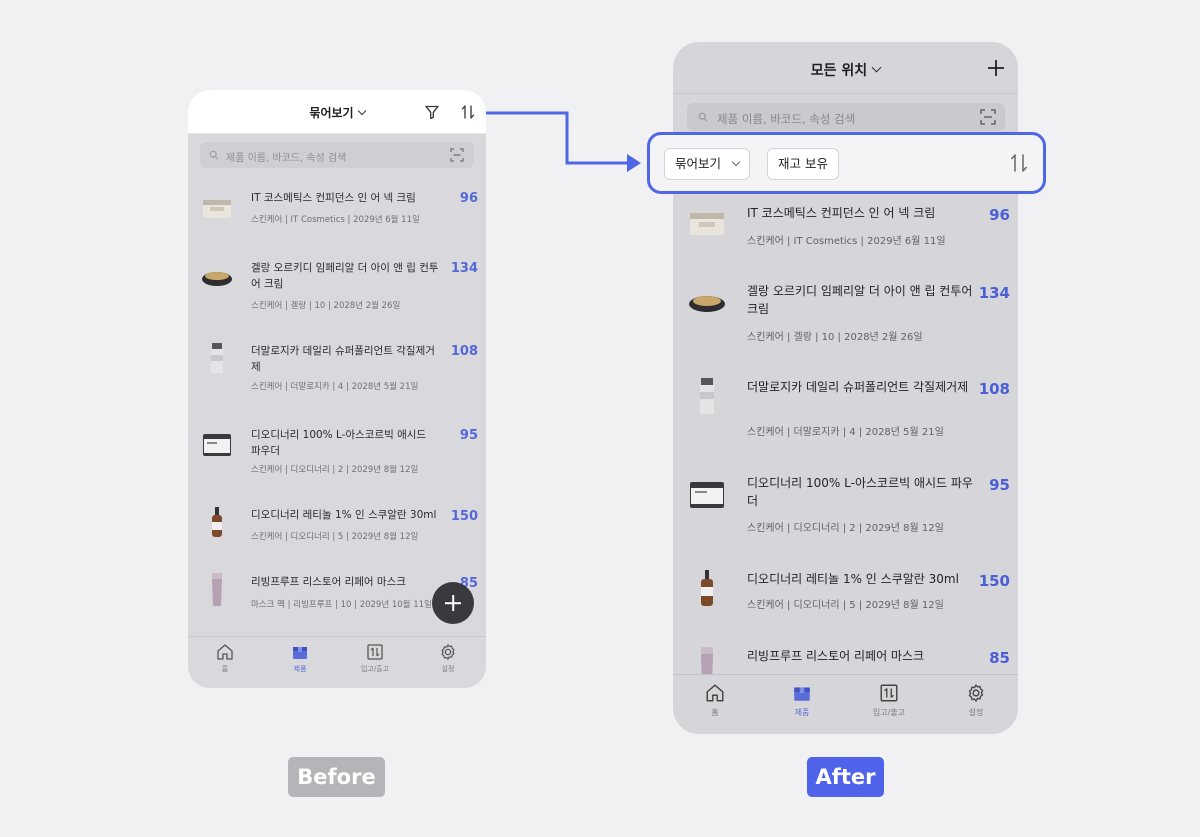 The height and width of the screenshot is (837, 1200). I want to click on header-title: 모든 위치, so click(839, 71).